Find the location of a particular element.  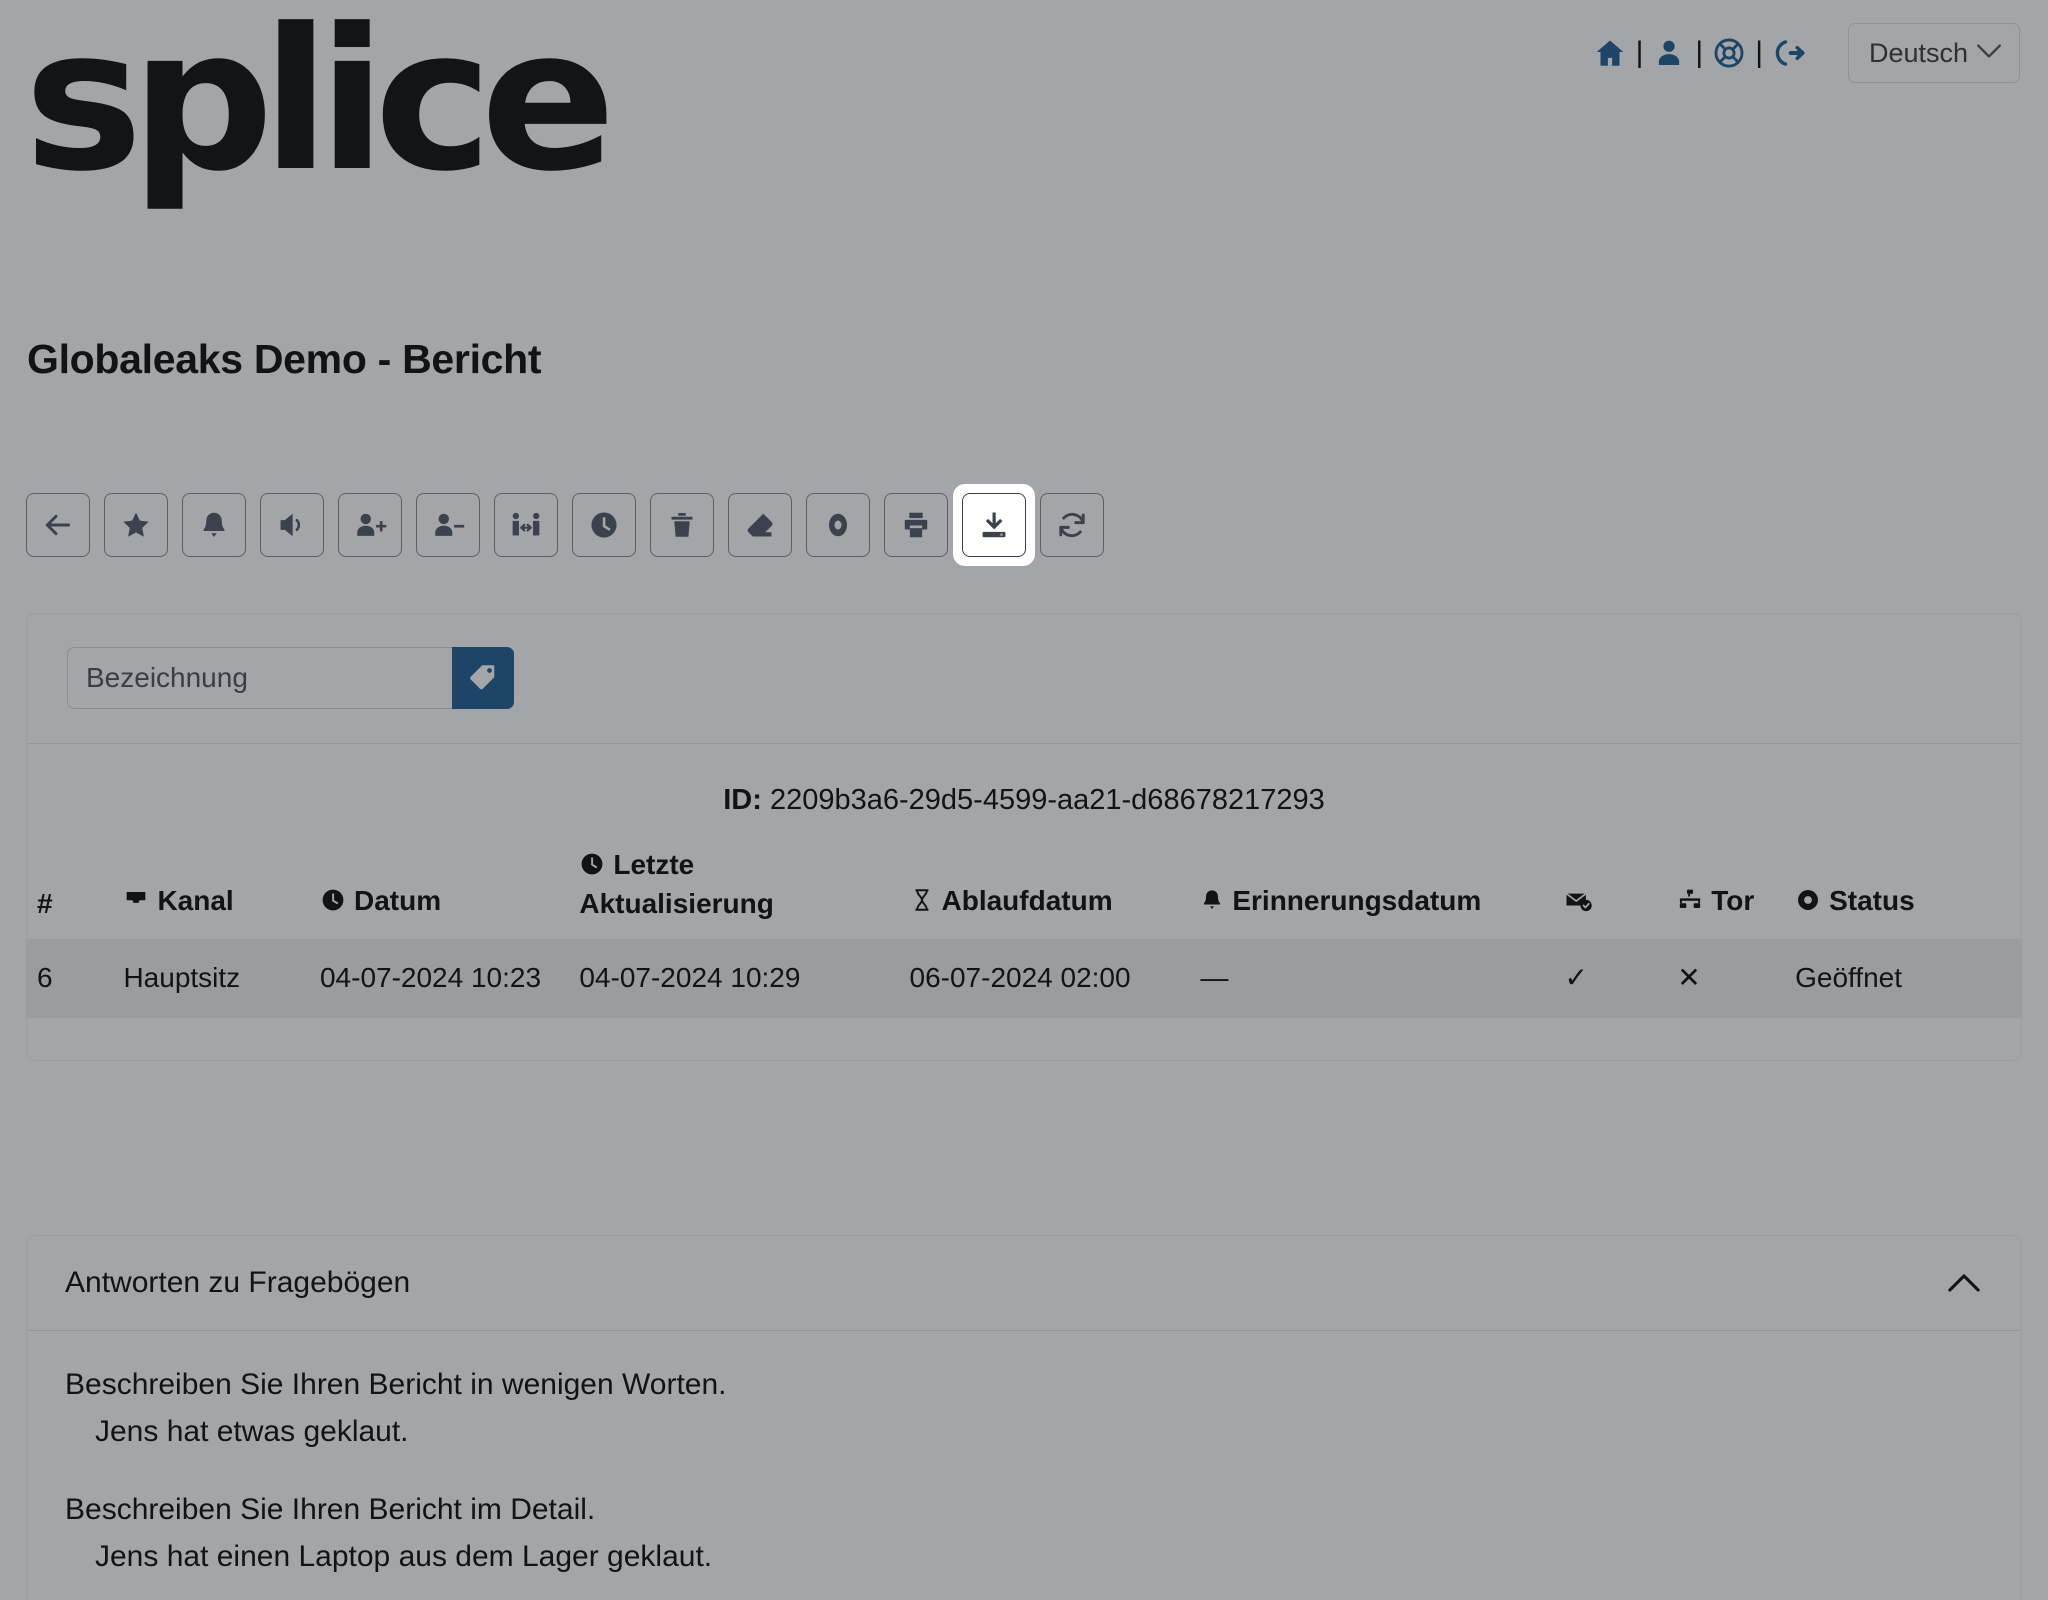

notification-button is located at coordinates (214, 525).